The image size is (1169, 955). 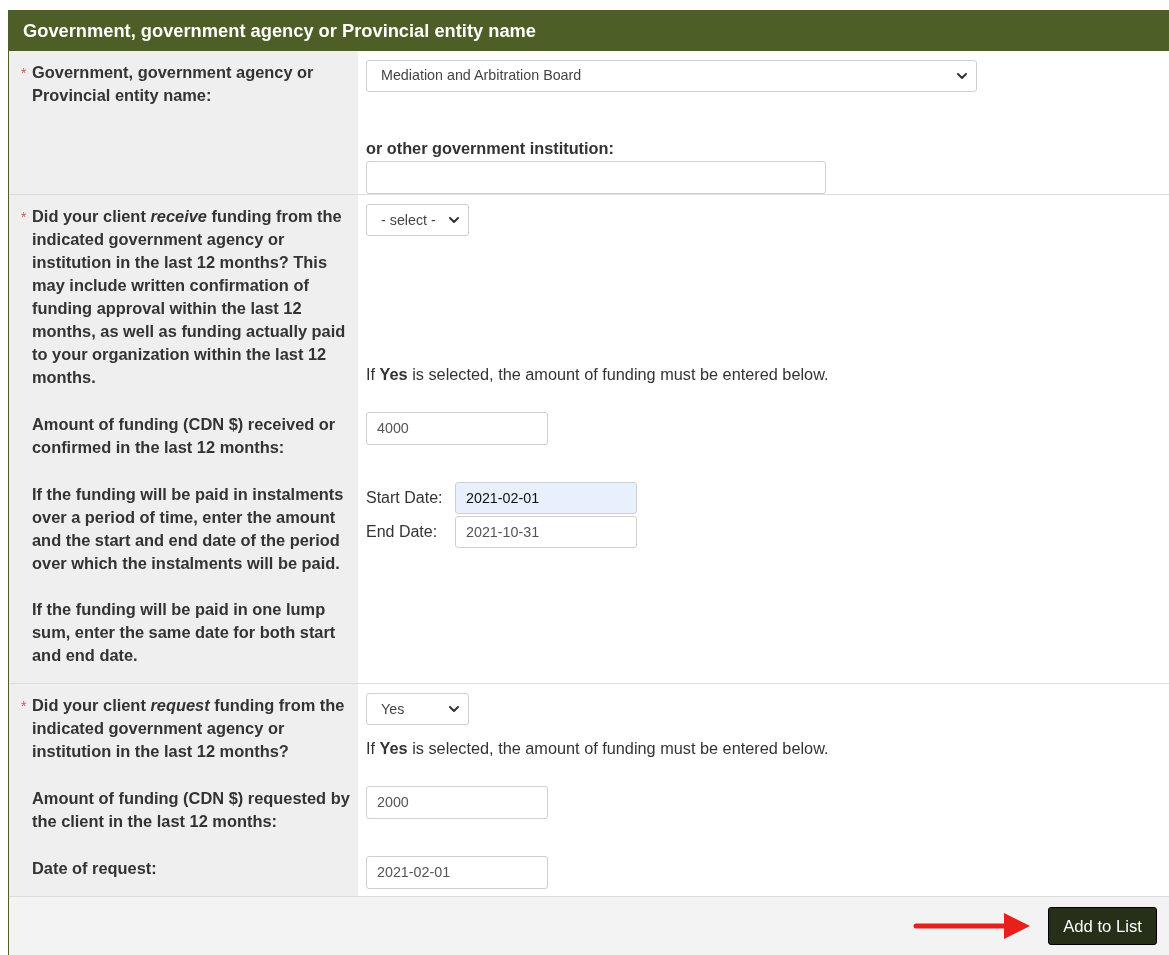 What do you see at coordinates (95, 869) in the screenshot?
I see `question-label: Date of request:` at bounding box center [95, 869].